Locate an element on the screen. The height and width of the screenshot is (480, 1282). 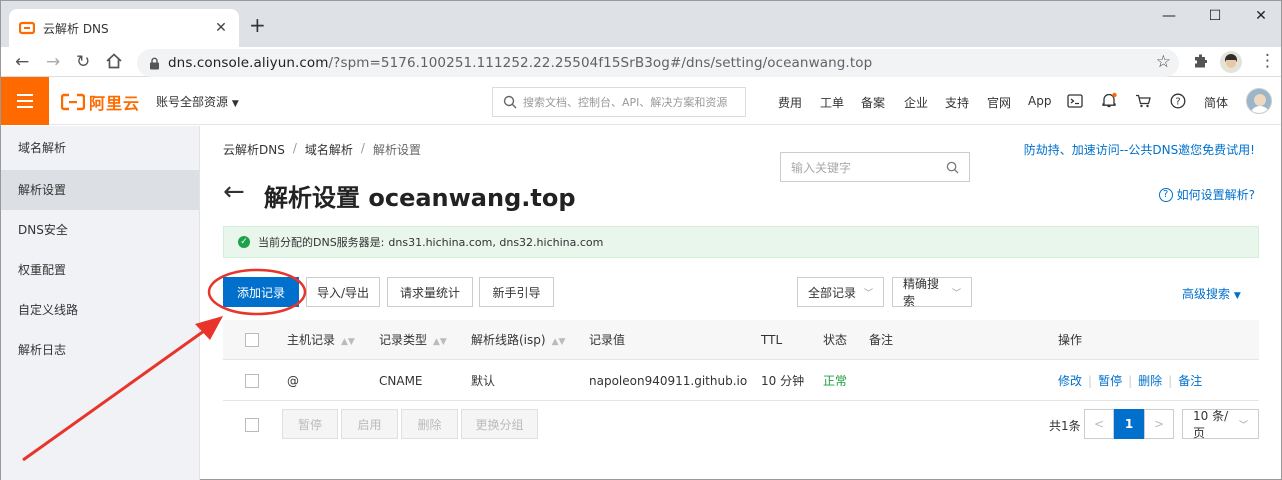
tab-close-icon: ✕ is located at coordinates (221, 28).